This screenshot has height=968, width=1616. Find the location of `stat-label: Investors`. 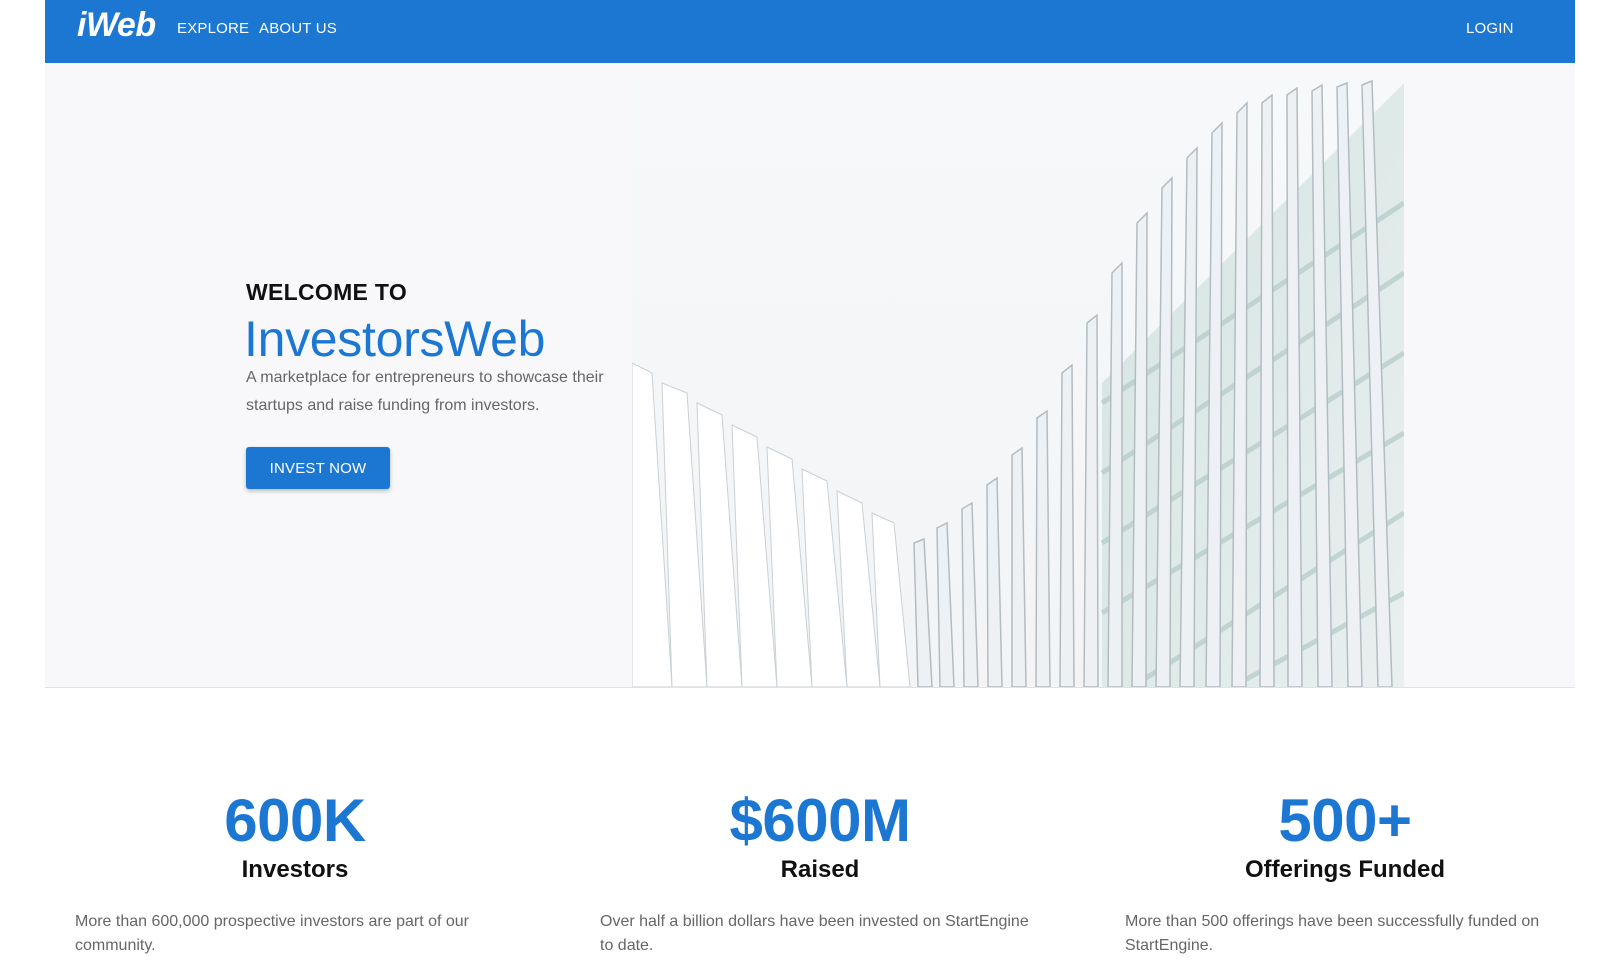

stat-label: Investors is located at coordinates (295, 869).